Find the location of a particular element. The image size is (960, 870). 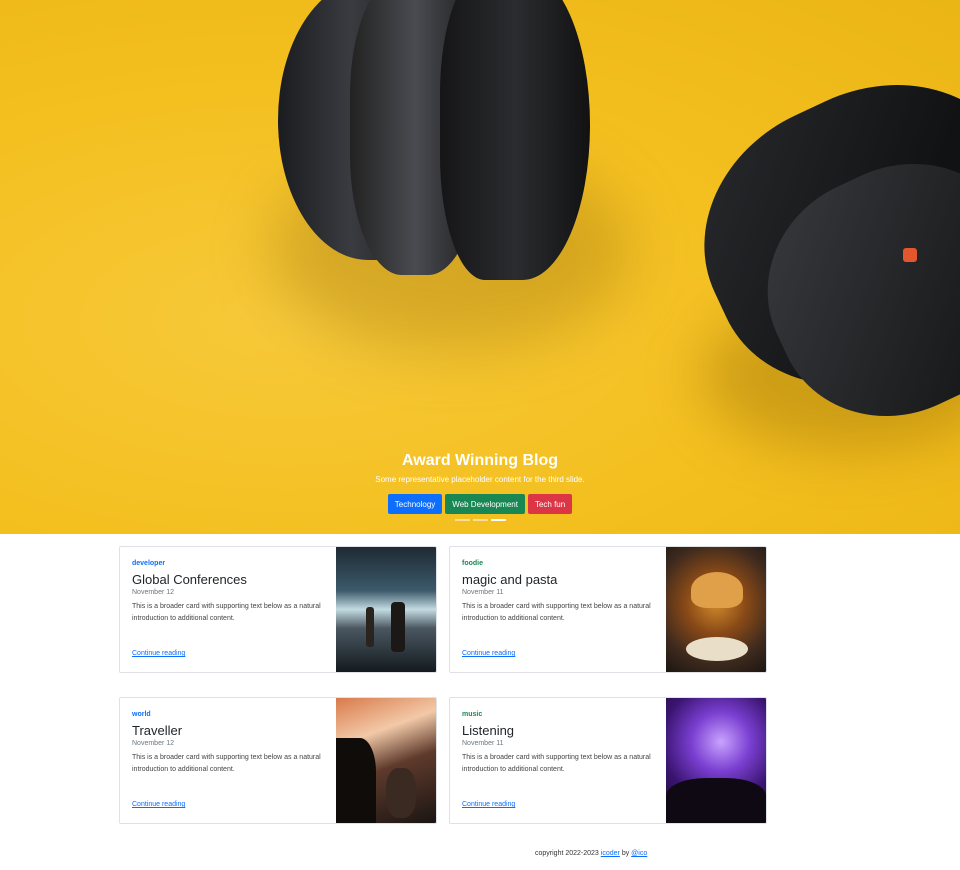

footer-copyright: copyright 2022-2023 is located at coordinates (567, 853).